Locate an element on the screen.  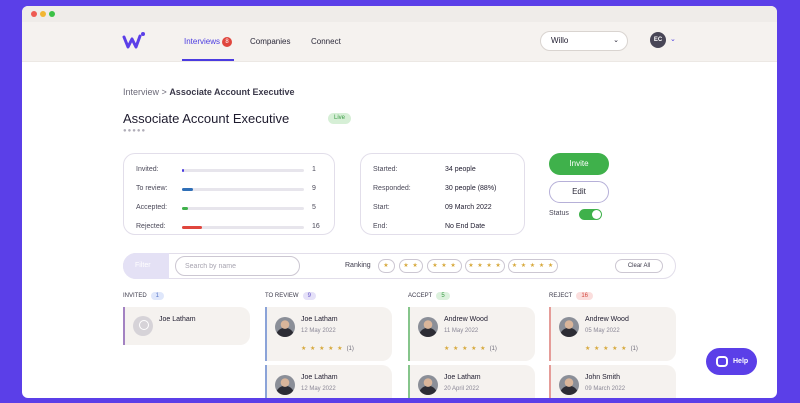
search-input is located at coordinates (237, 266).